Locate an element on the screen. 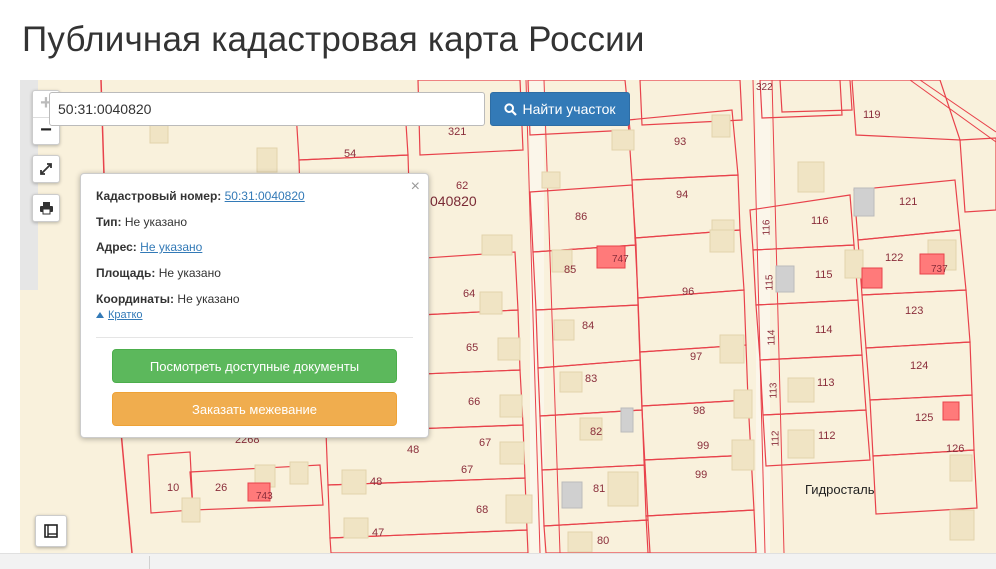 This screenshot has width=996, height=569. brief-toggle-label: Кратко is located at coordinates (125, 315).